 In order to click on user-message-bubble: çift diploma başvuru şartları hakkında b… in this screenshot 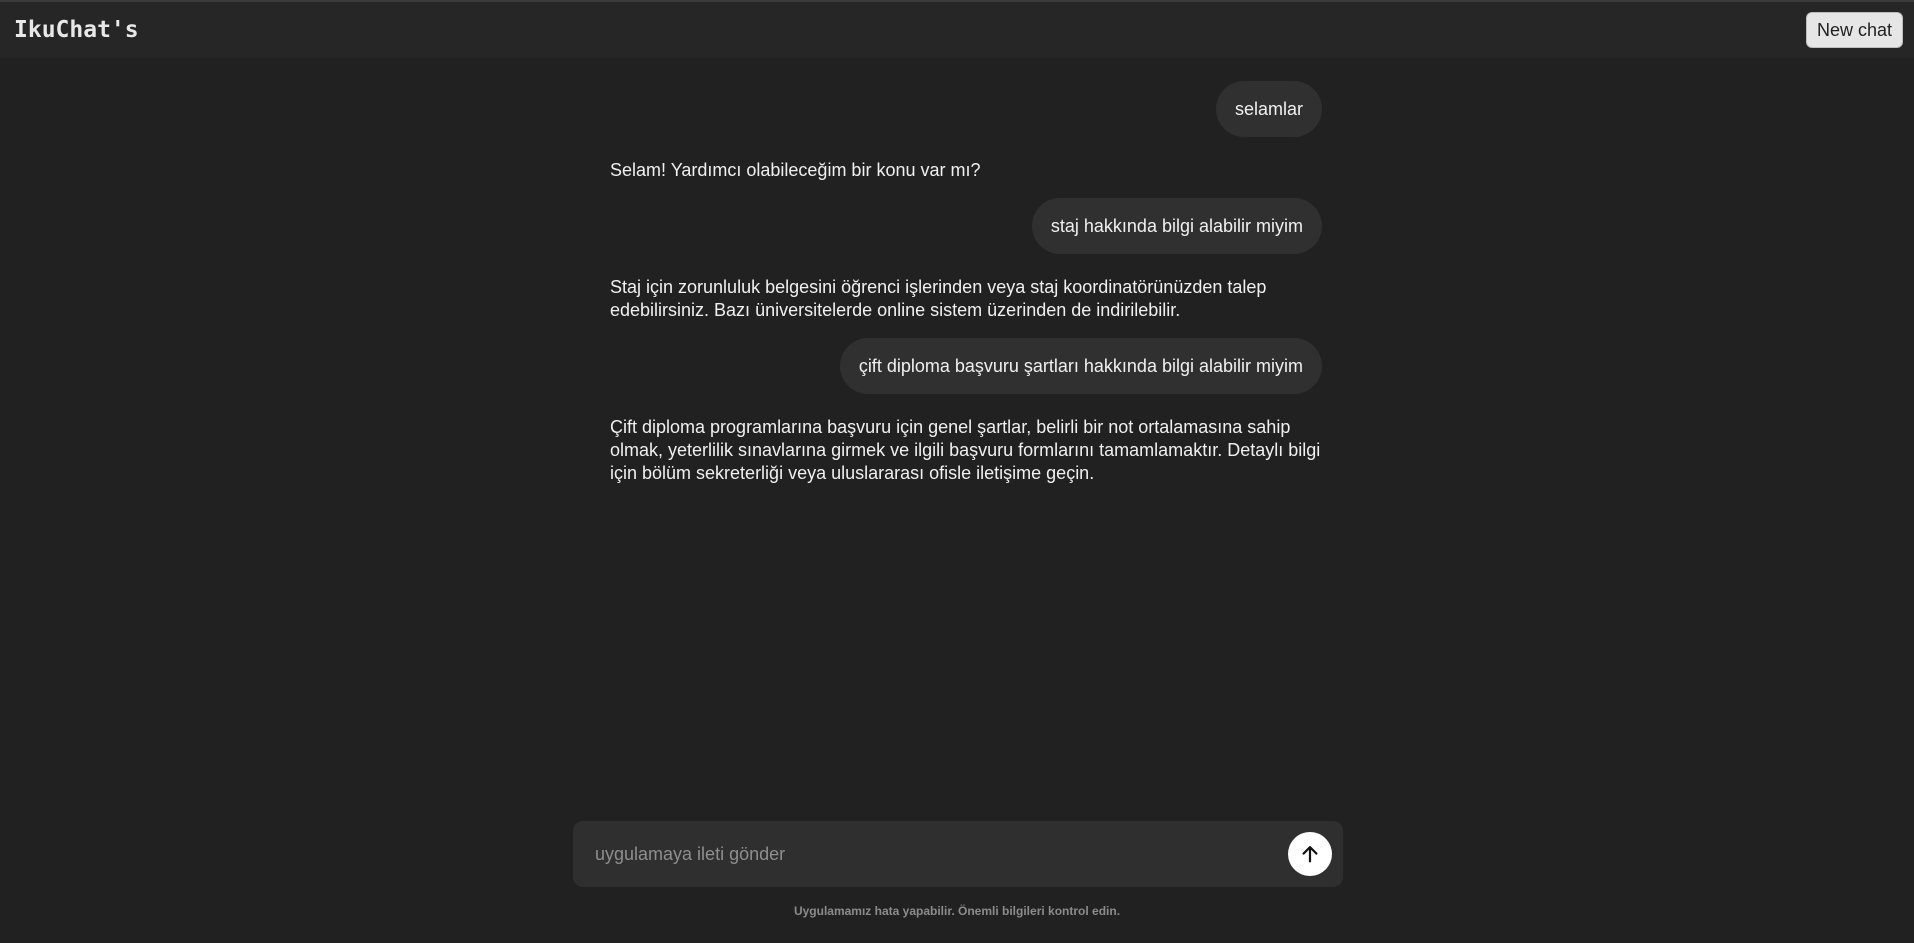, I will do `click(1080, 366)`.